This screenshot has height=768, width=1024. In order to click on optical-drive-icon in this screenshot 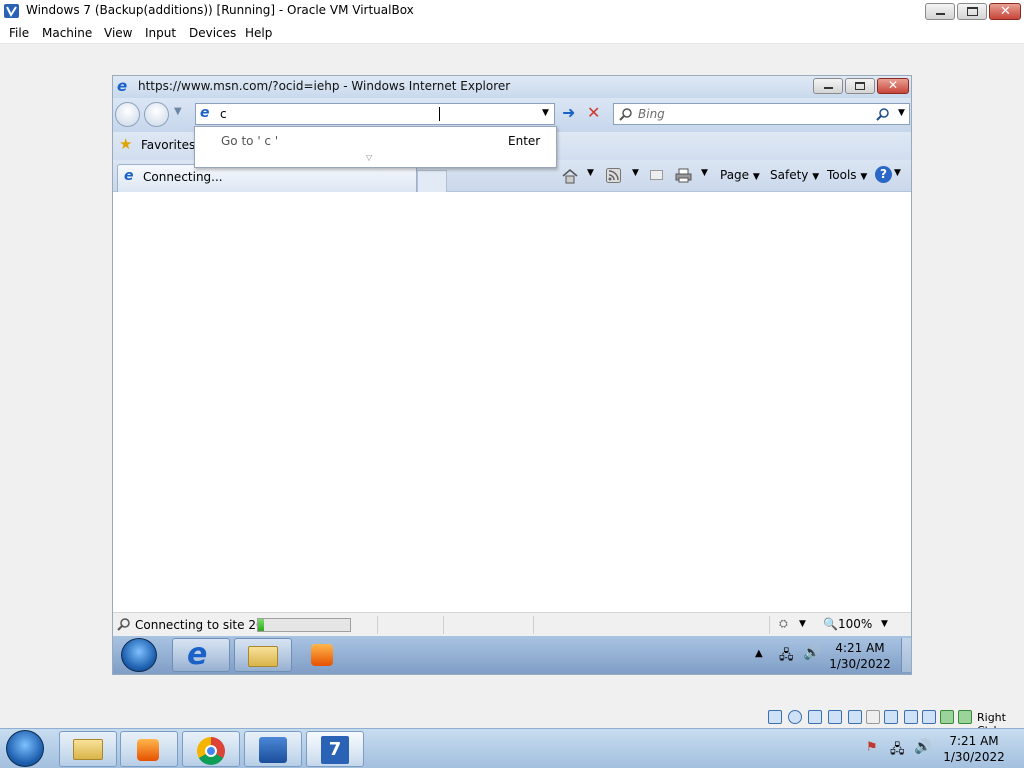, I will do `click(795, 717)`.